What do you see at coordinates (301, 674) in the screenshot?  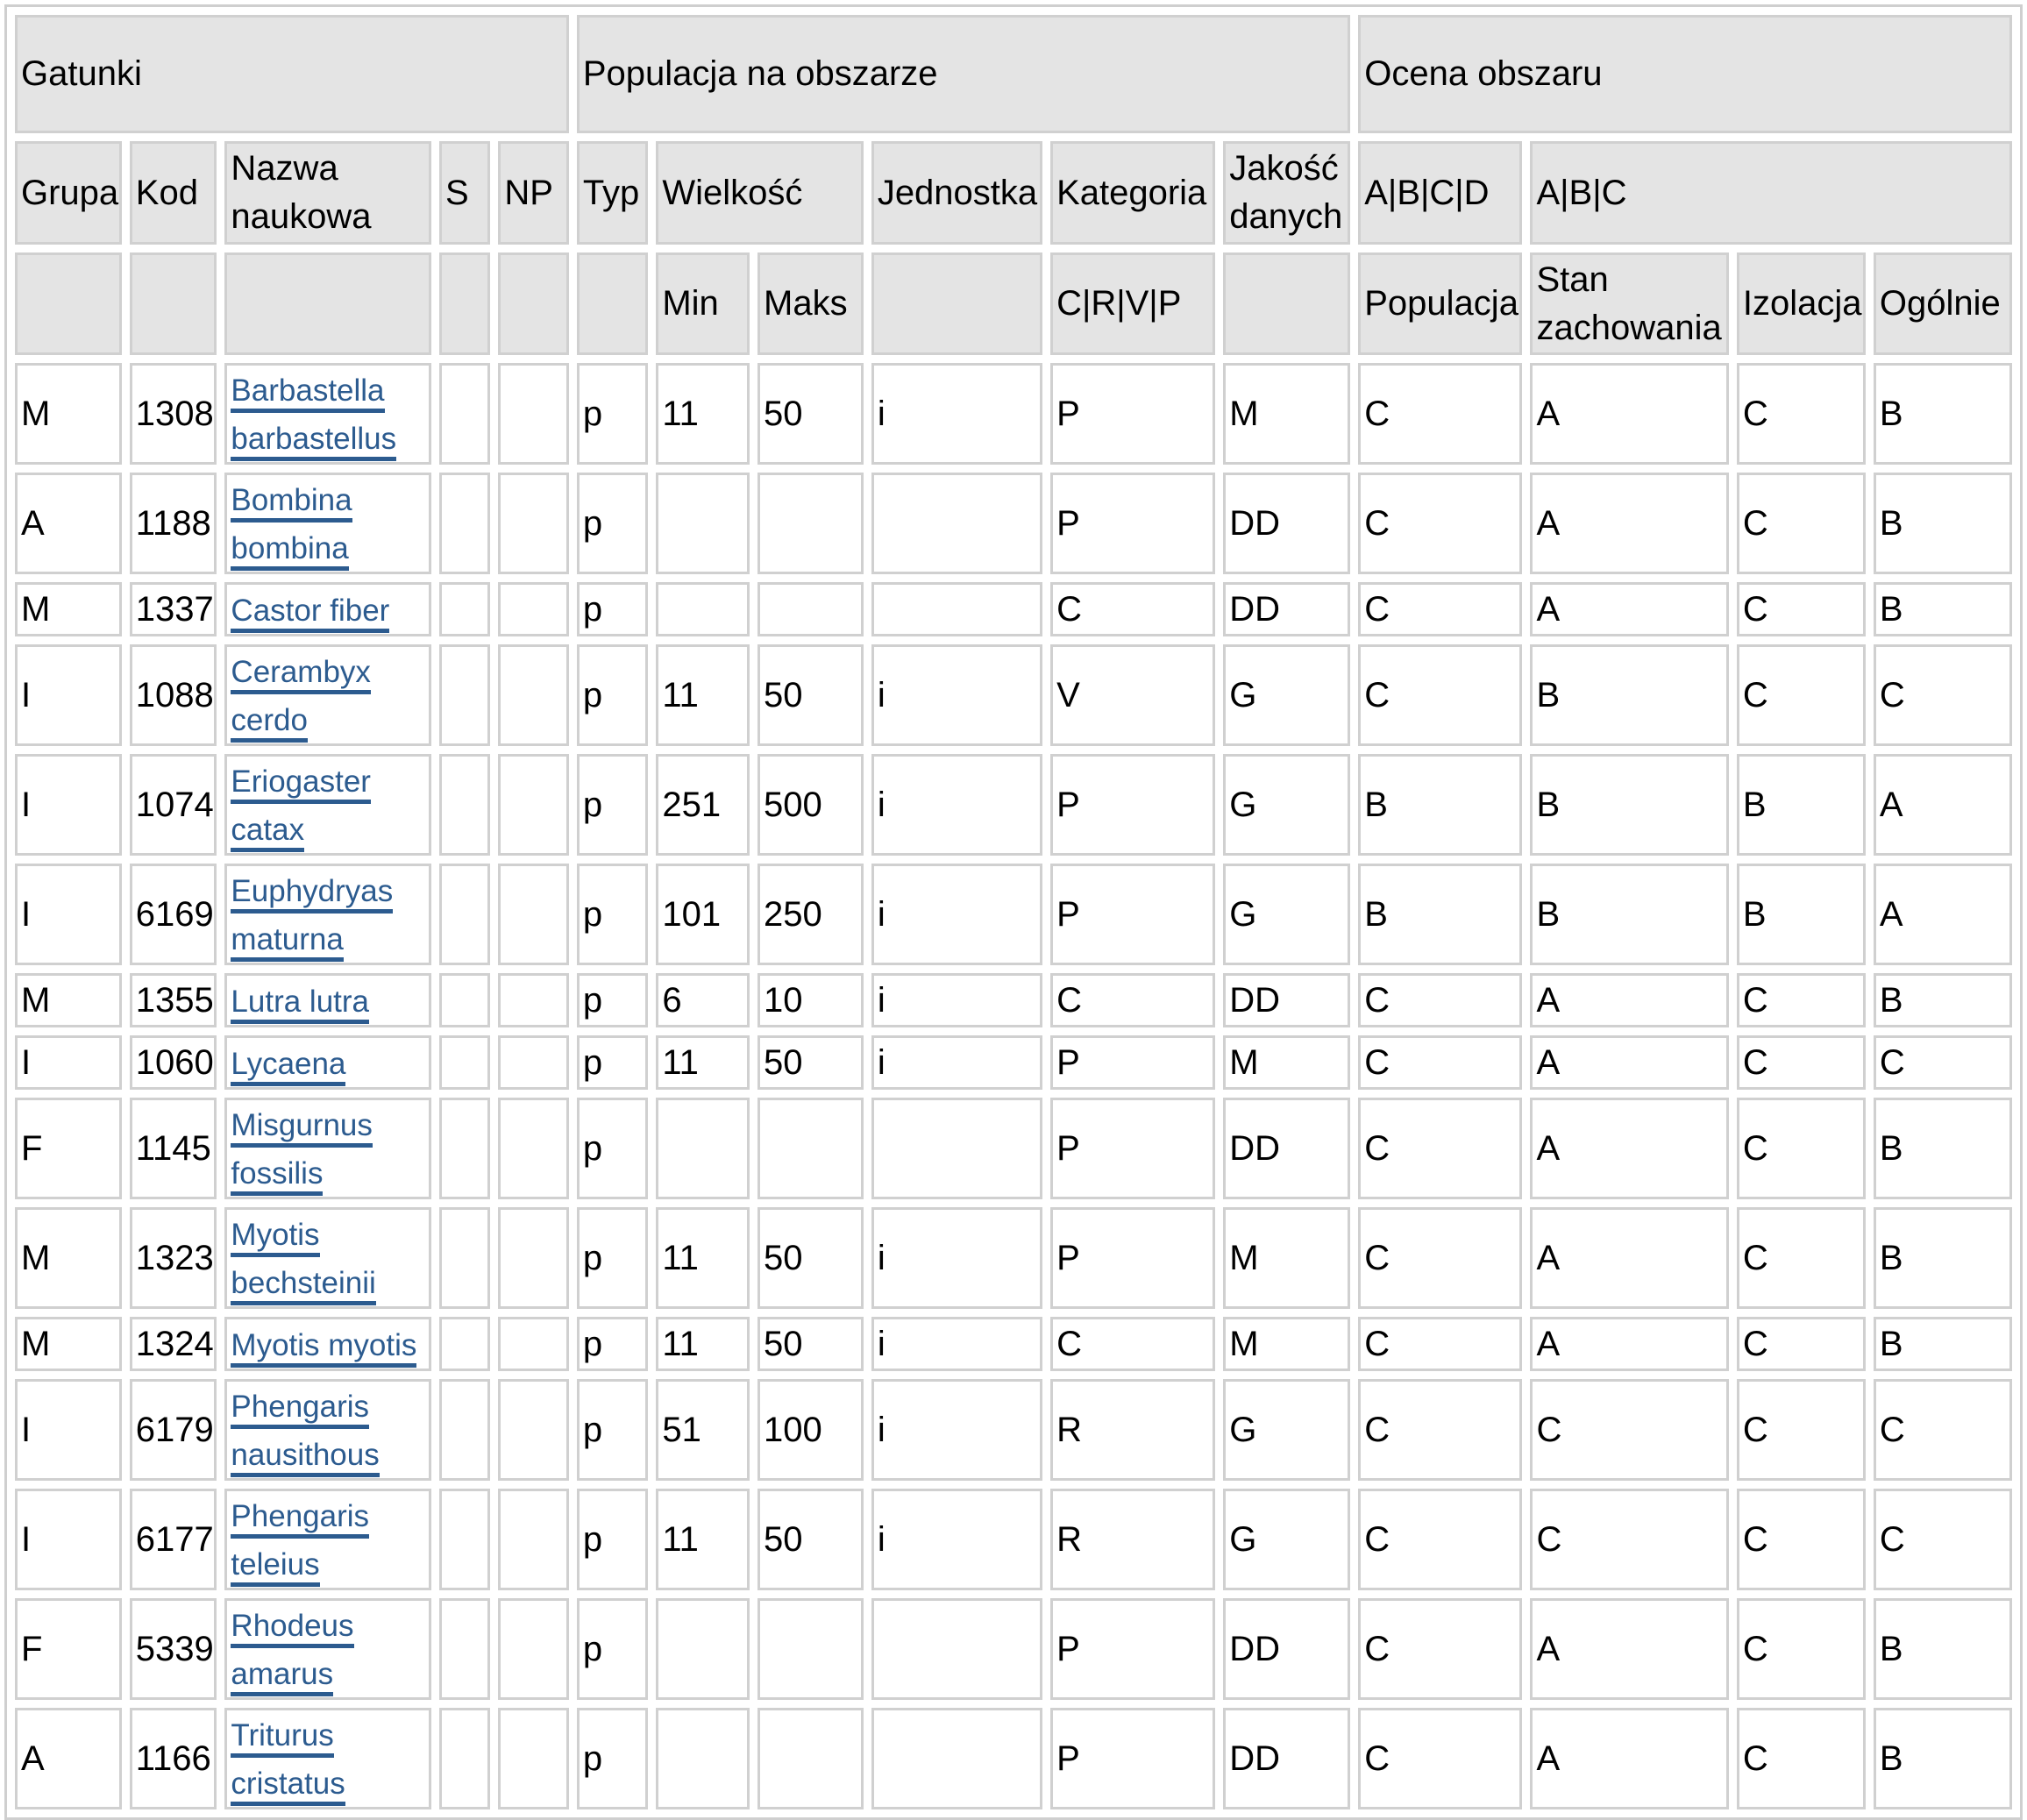 I see `species-link: Cerambyx` at bounding box center [301, 674].